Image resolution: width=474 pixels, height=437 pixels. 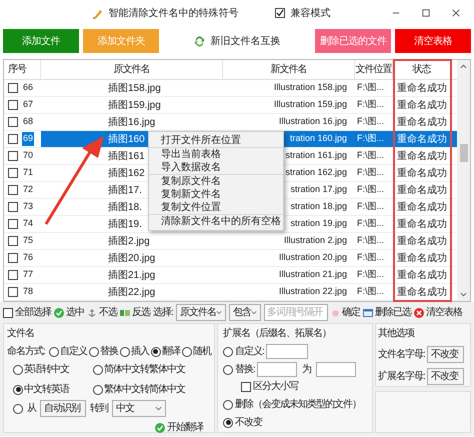 I want to click on window-title: 智能清除文件名中的特殊符号, so click(x=173, y=13).